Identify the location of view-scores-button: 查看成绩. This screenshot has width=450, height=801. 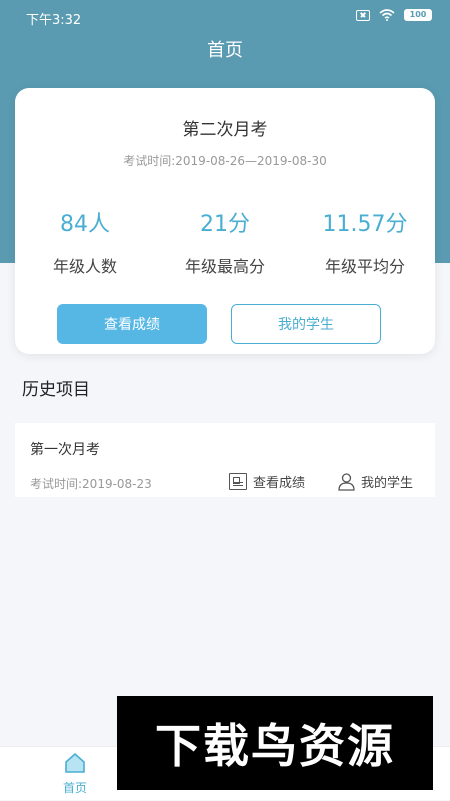
(132, 324).